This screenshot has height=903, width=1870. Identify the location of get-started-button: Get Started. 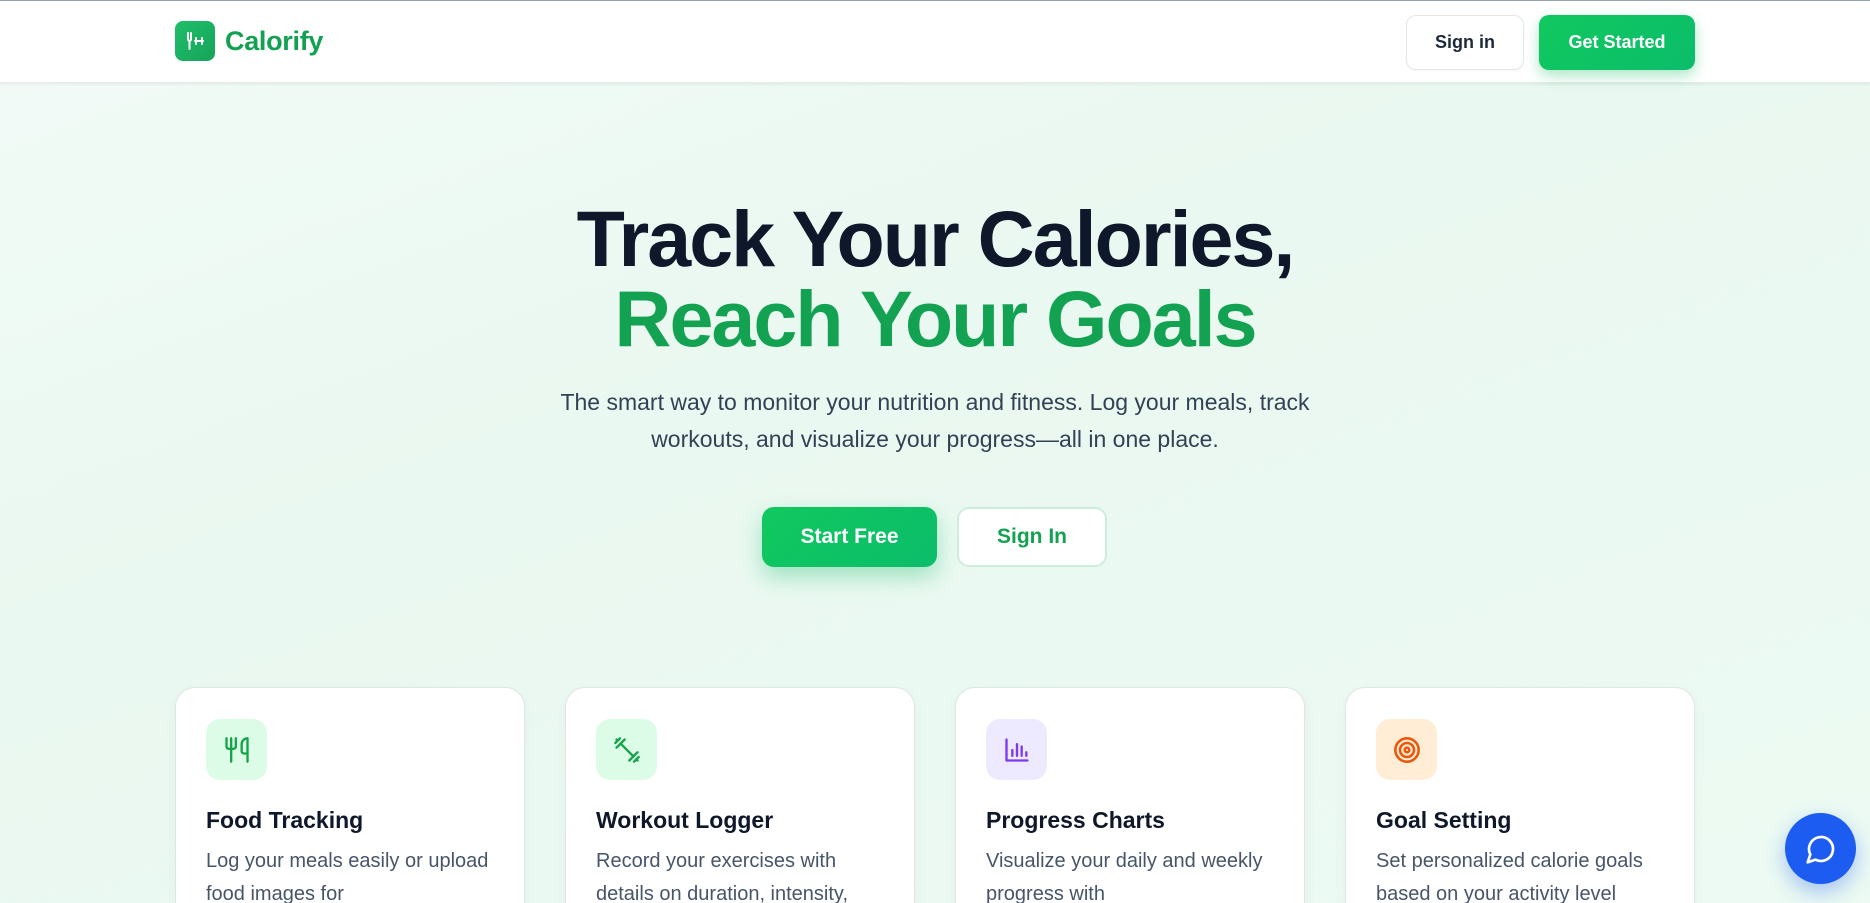
(1617, 42).